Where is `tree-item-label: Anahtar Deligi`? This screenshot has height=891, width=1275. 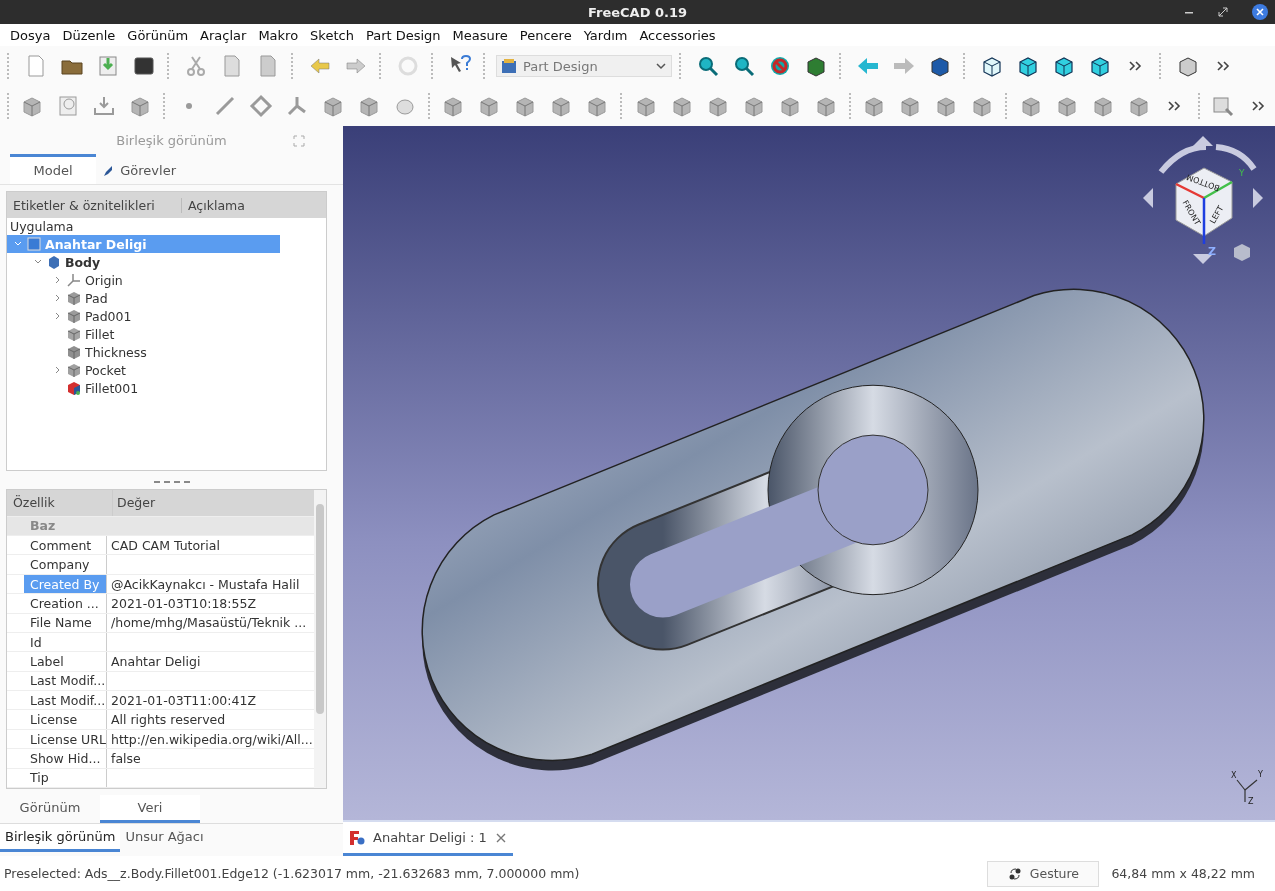 tree-item-label: Anahtar Deligi is located at coordinates (96, 244).